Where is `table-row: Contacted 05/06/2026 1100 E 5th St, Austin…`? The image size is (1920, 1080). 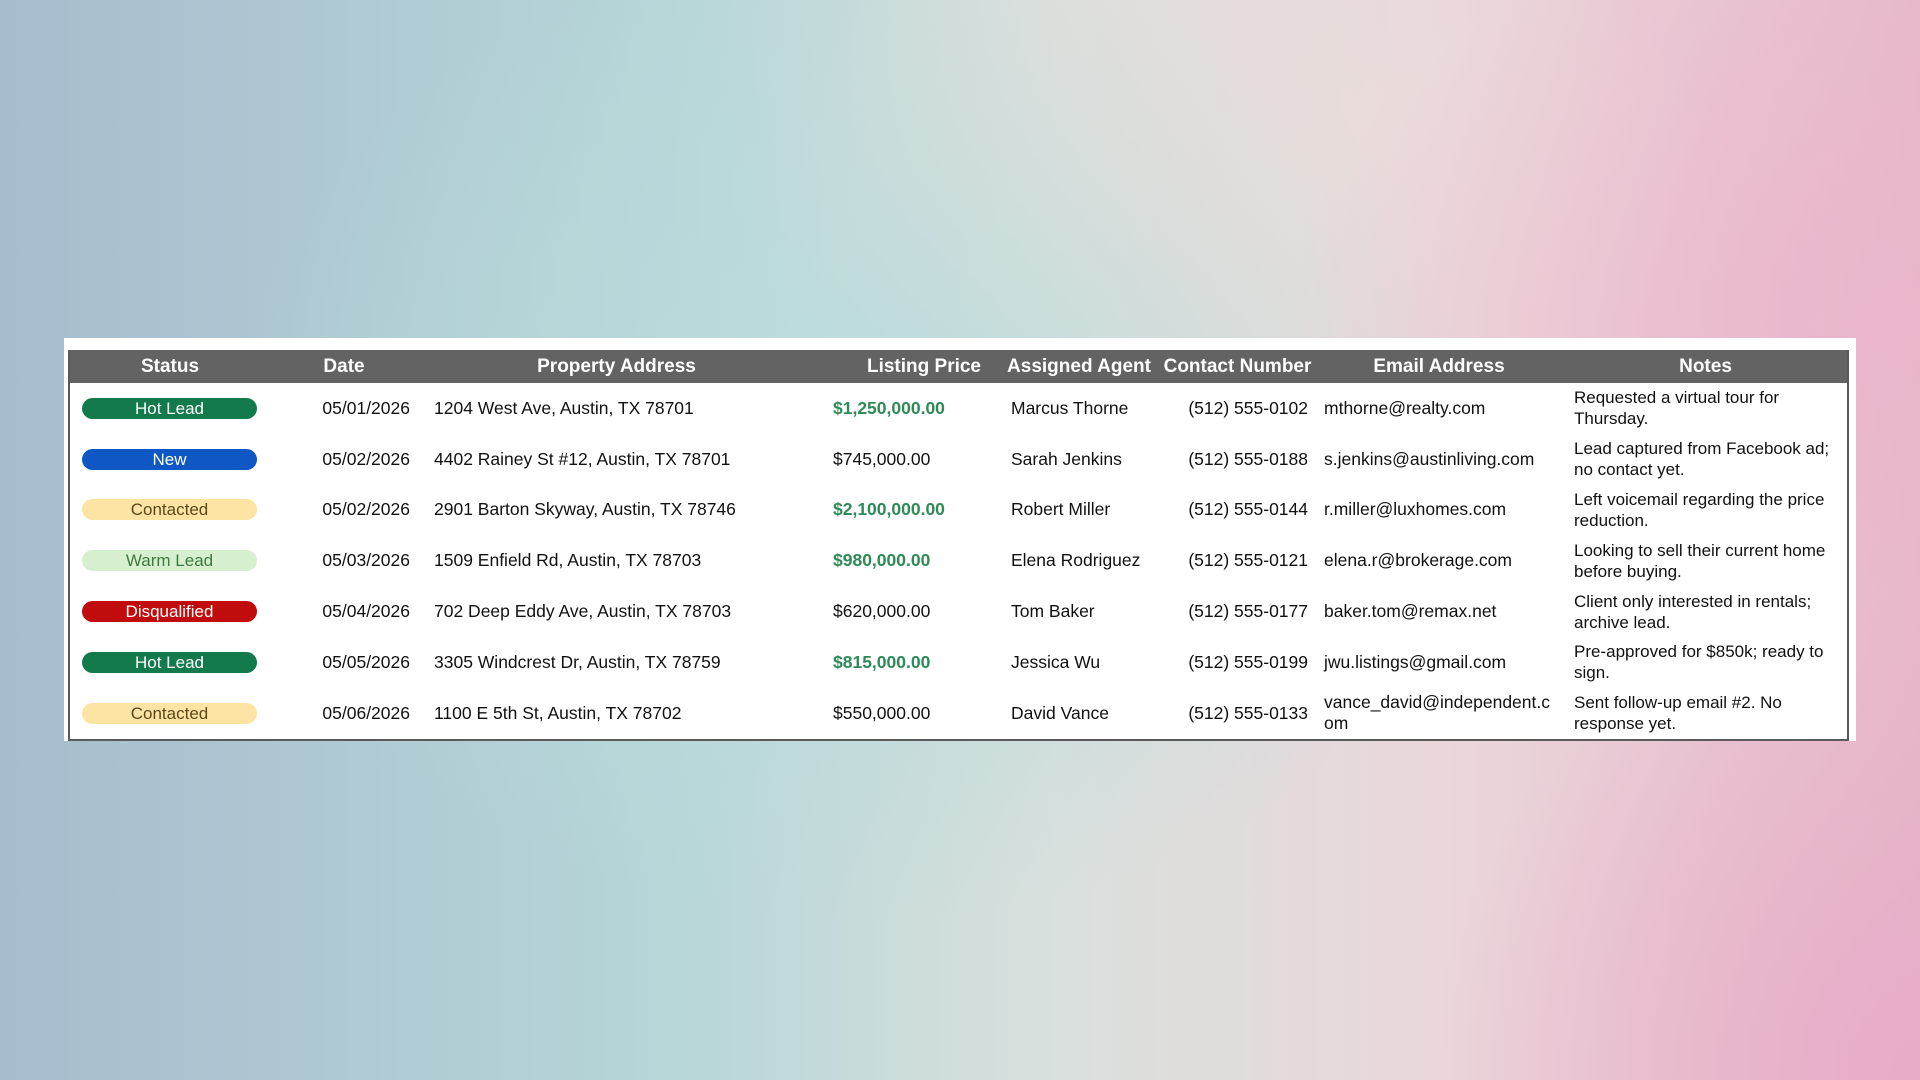
table-row: Contacted 05/06/2026 1100 E 5th St, Austin… is located at coordinates (958, 713).